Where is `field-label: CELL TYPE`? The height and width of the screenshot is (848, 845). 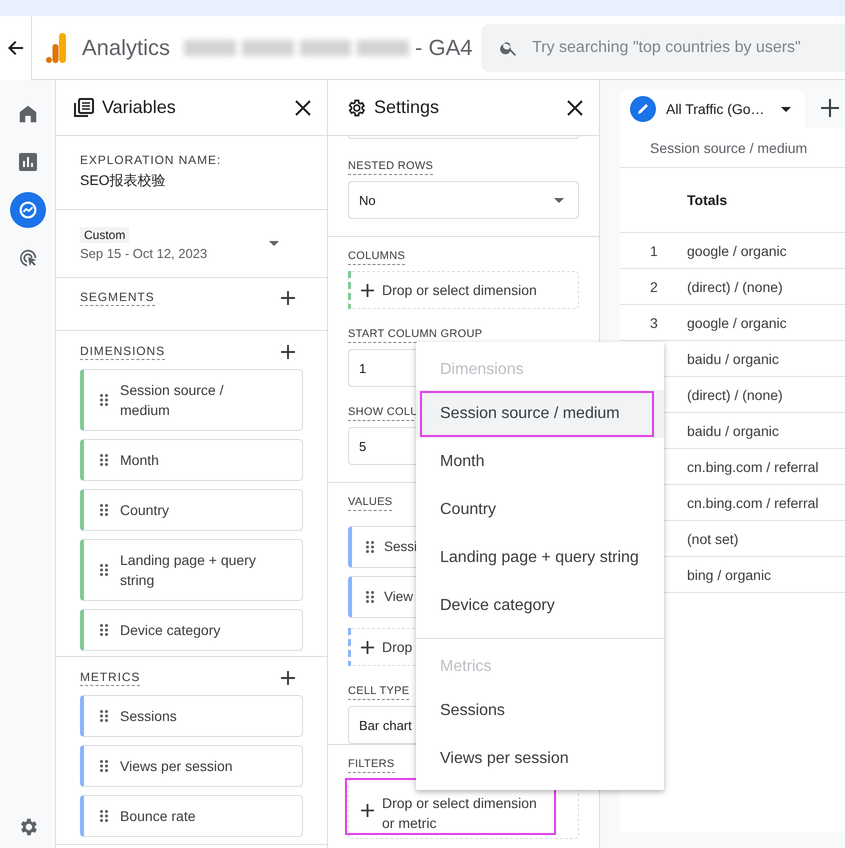
field-label: CELL TYPE is located at coordinates (379, 692).